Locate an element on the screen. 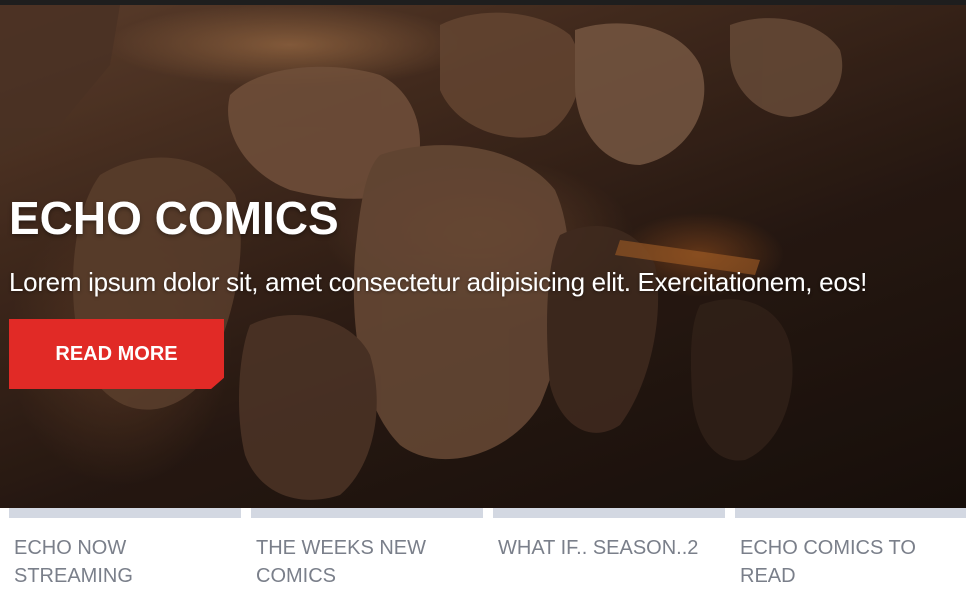 Image resolution: width=966 pixels, height=590 pixels. card-echo-now-streaming: ECHO NOW STREAMING is located at coordinates (125, 547).